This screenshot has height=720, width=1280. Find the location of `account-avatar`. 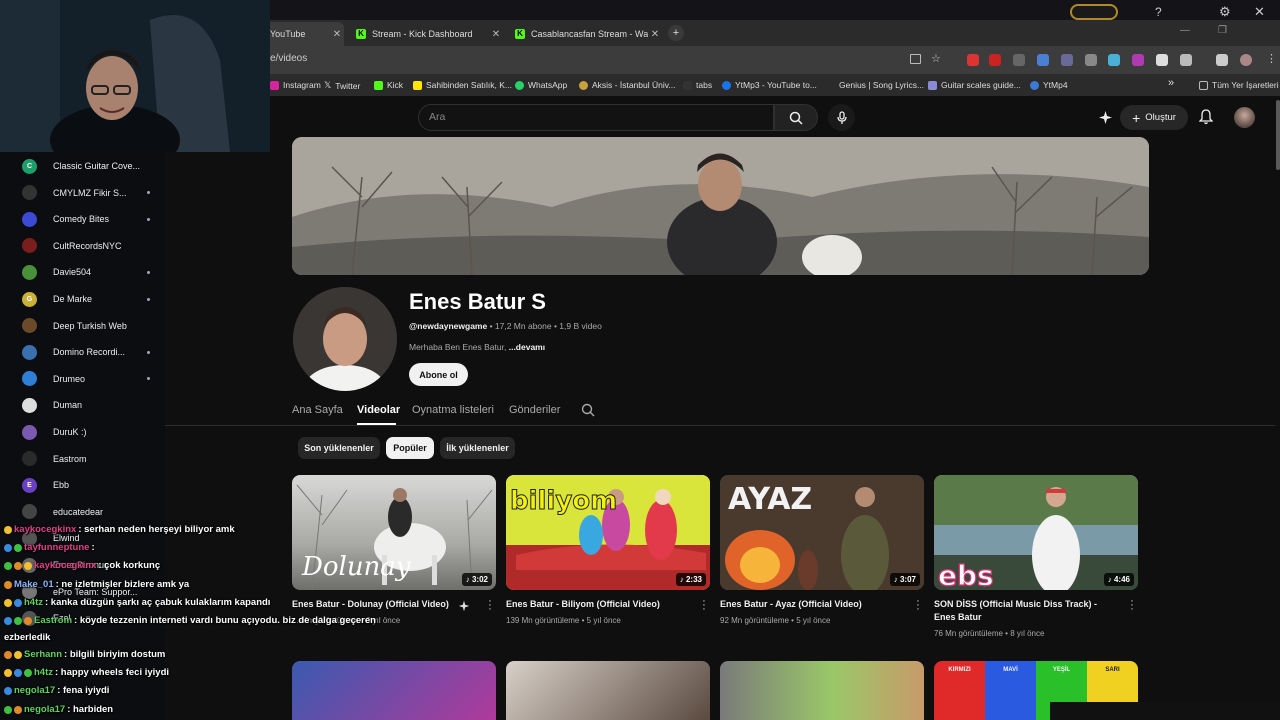

account-avatar is located at coordinates (1244, 117).